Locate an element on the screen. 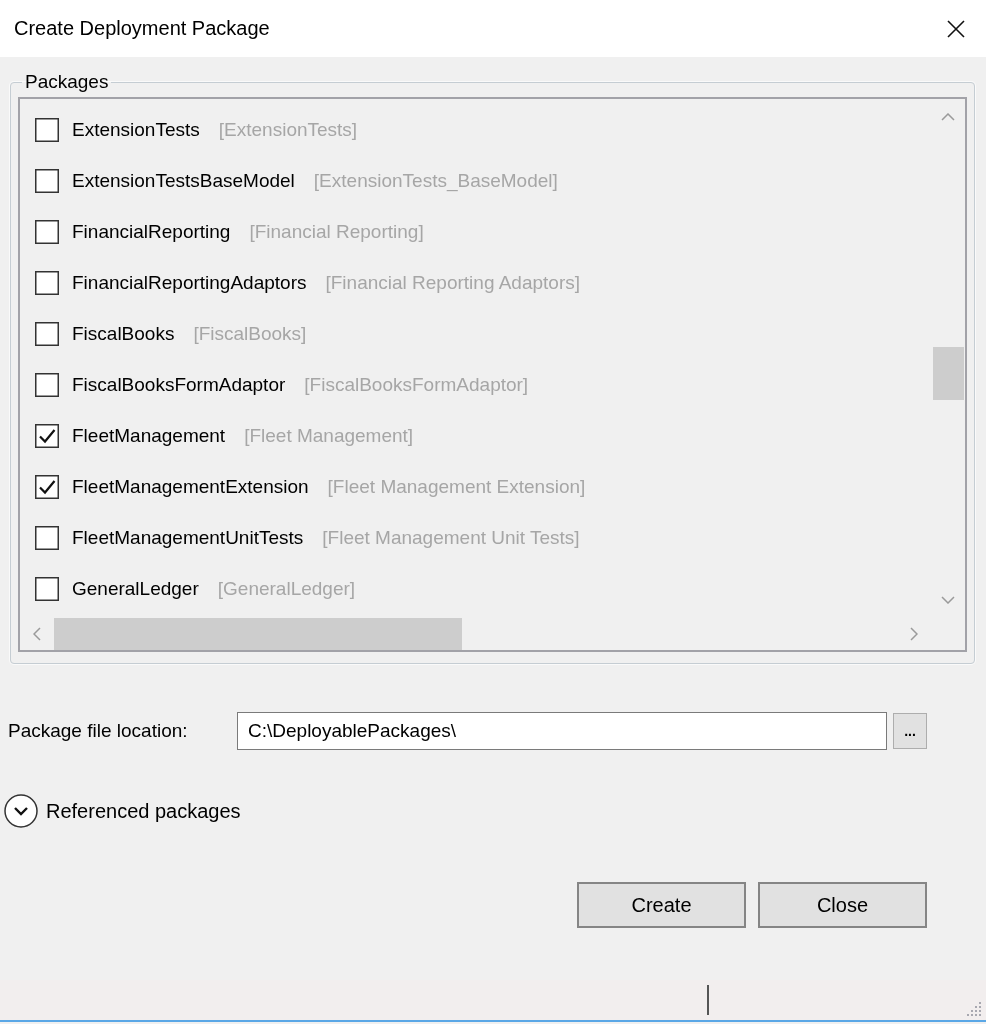  package-name: ExtensionTestsBaseModel is located at coordinates (183, 180).